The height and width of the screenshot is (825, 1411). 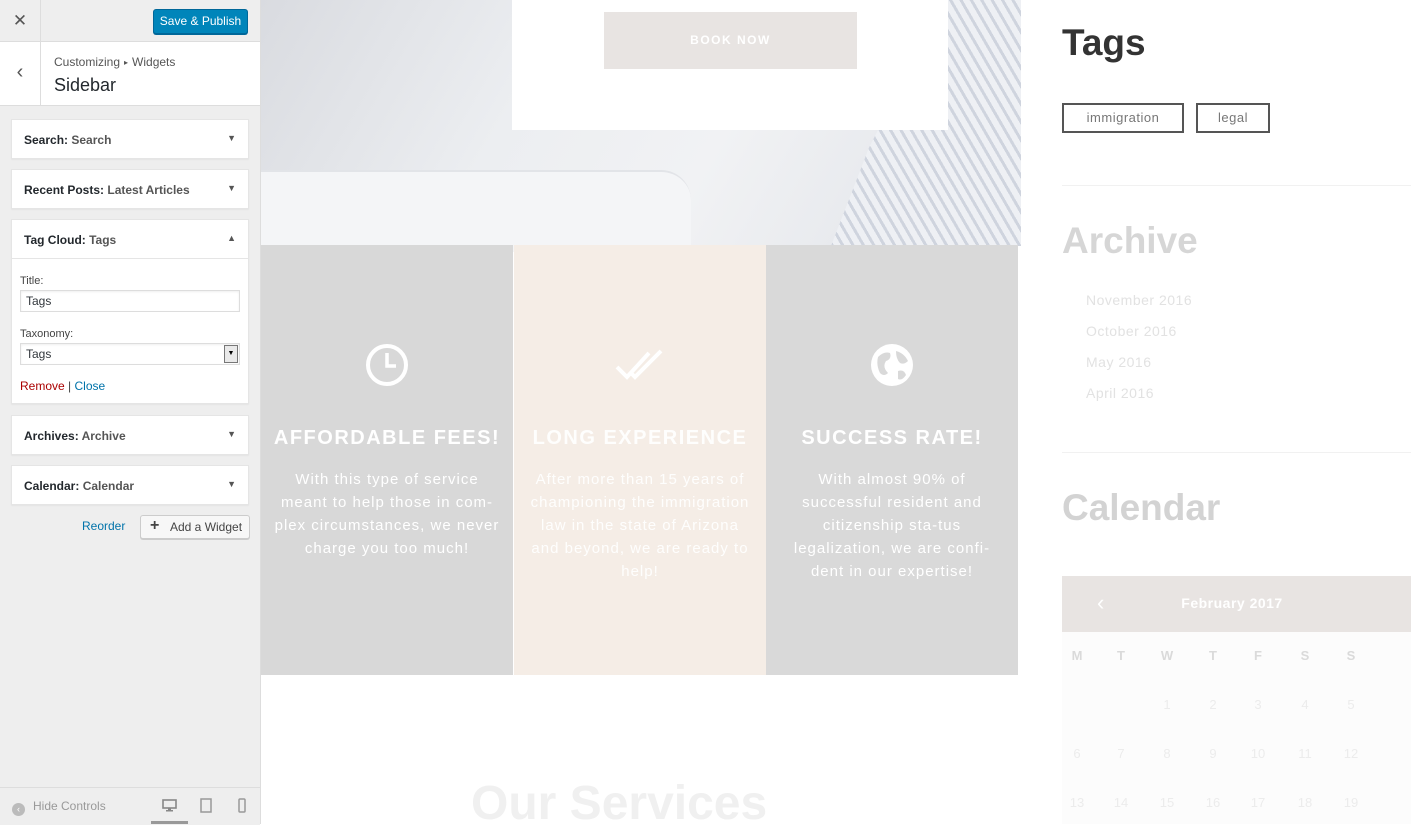 What do you see at coordinates (242, 805) in the screenshot?
I see `mobile-icon` at bounding box center [242, 805].